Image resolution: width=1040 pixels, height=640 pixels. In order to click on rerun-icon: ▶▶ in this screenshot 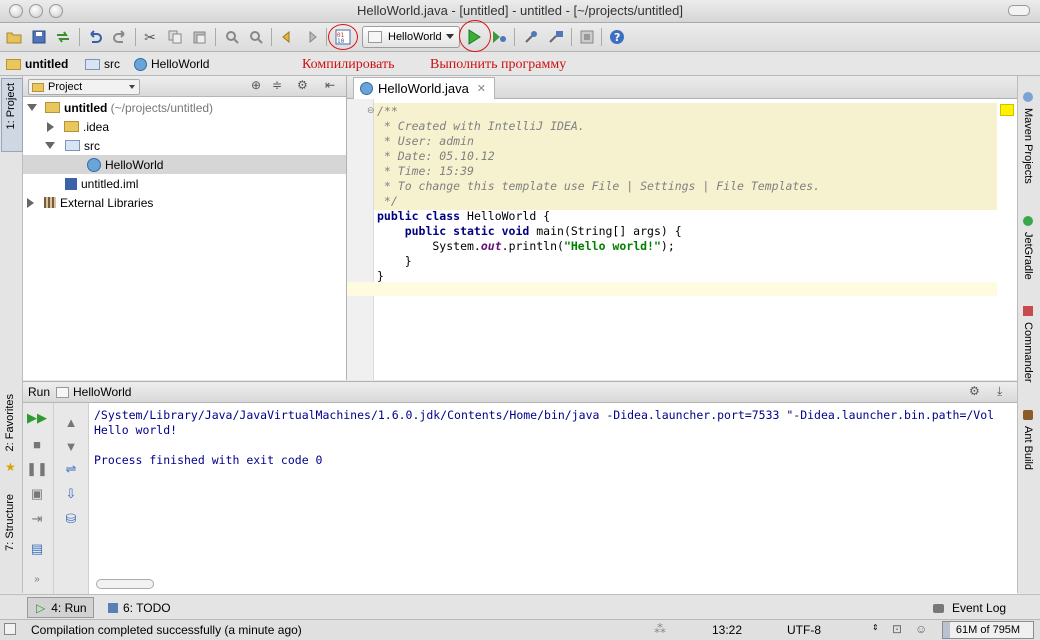, I will do `click(37, 417)`.